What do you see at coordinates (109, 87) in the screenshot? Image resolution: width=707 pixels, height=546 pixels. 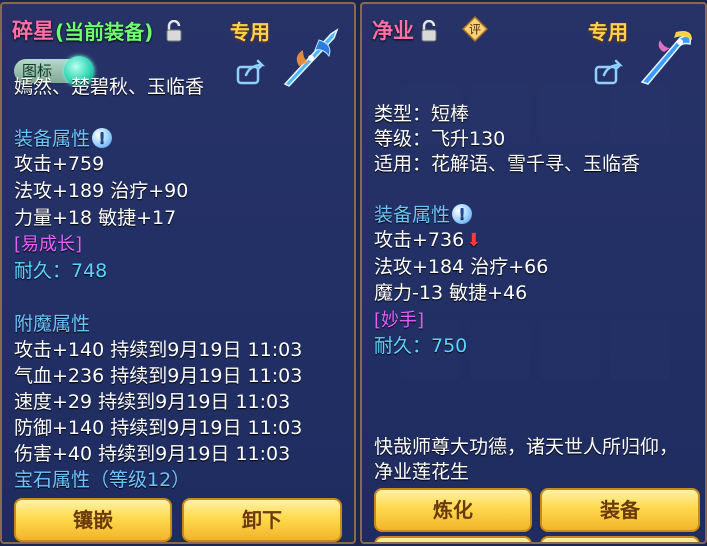 I see `users-line: 嫣然、楚碧秋、玉临香` at bounding box center [109, 87].